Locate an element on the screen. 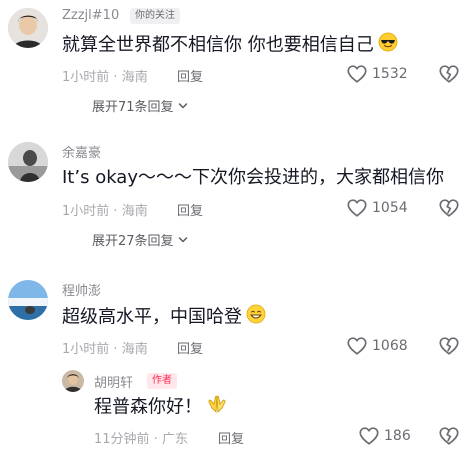 This screenshot has width=476, height=457. sunglasses-emoji is located at coordinates (388, 45).